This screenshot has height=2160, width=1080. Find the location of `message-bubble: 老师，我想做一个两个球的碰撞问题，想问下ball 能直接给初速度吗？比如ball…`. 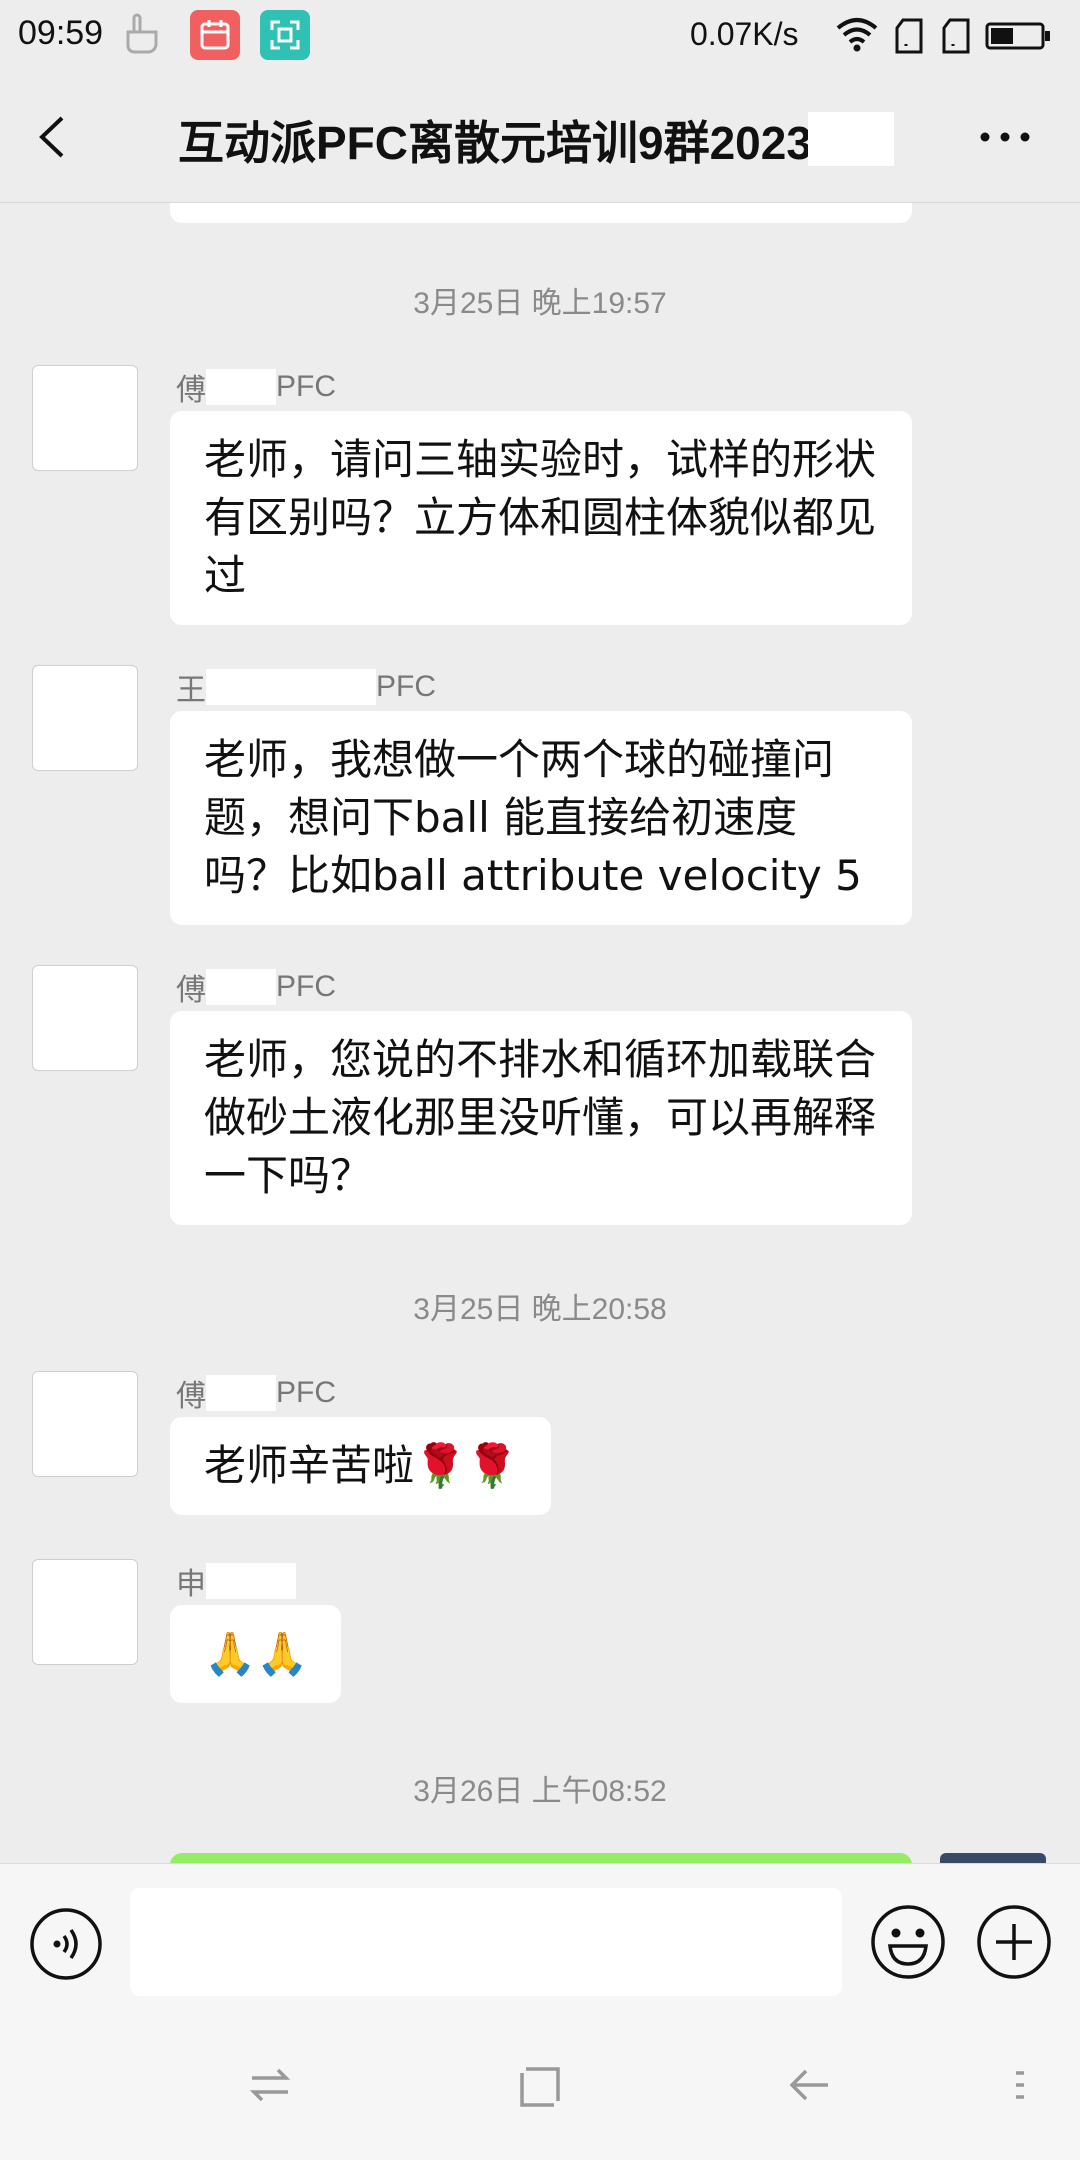

message-bubble: 老师，我想做一个两个球的碰撞问题，想问下ball 能直接给初速度吗？比如ball… is located at coordinates (541, 818).